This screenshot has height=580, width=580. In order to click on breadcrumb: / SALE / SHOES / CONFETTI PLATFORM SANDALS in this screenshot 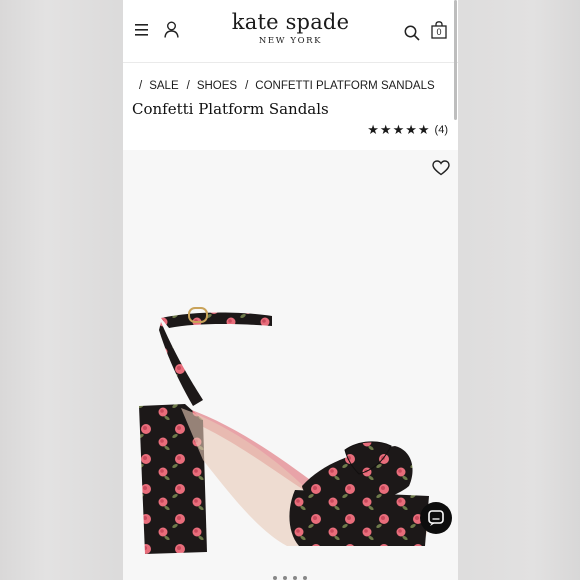, I will do `click(291, 86)`.